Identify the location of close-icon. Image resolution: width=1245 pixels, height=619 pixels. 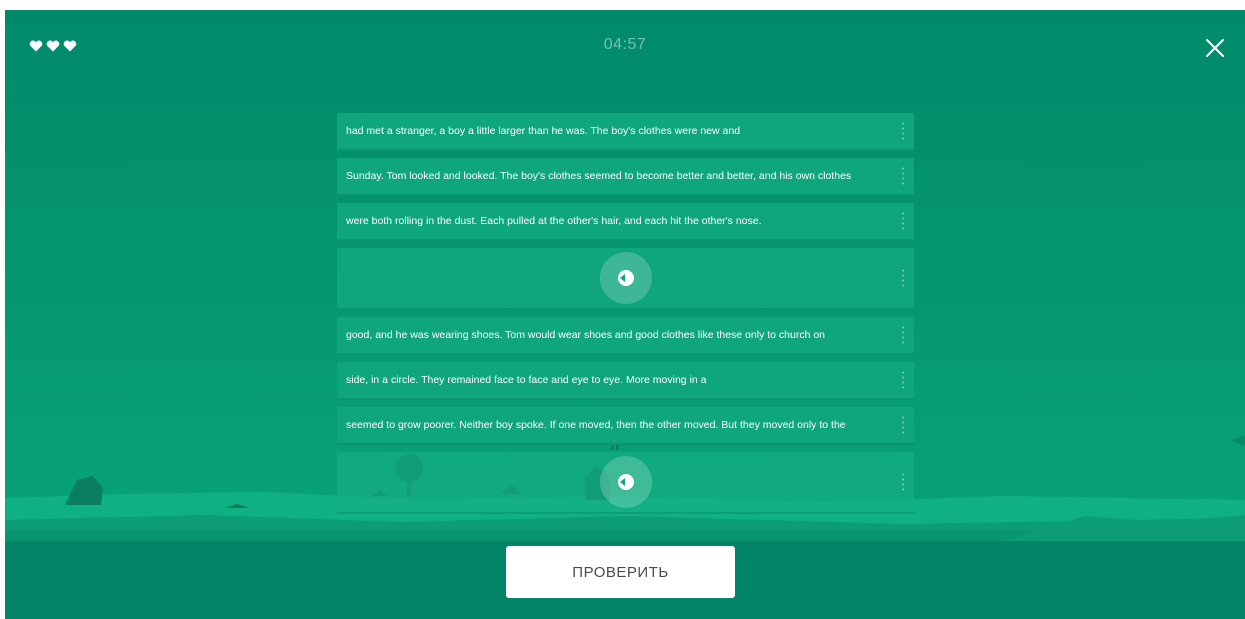
(1215, 48).